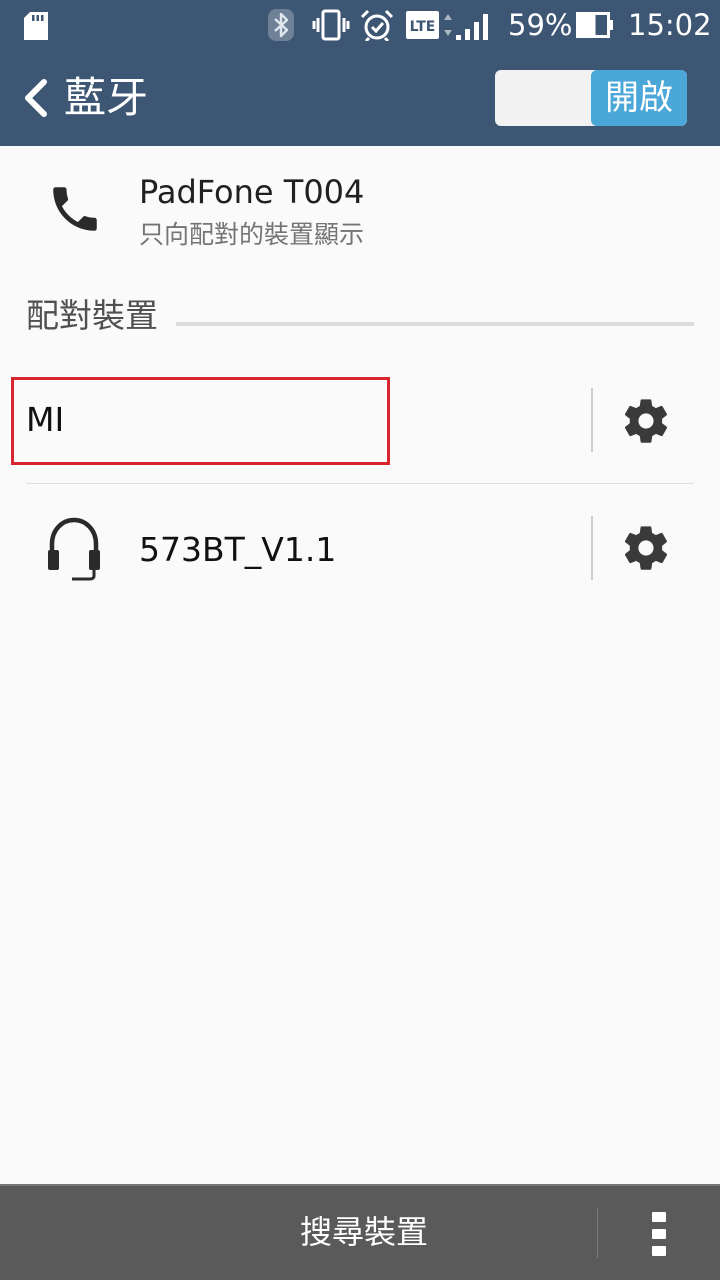  What do you see at coordinates (435, 324) in the screenshot?
I see `section-divider` at bounding box center [435, 324].